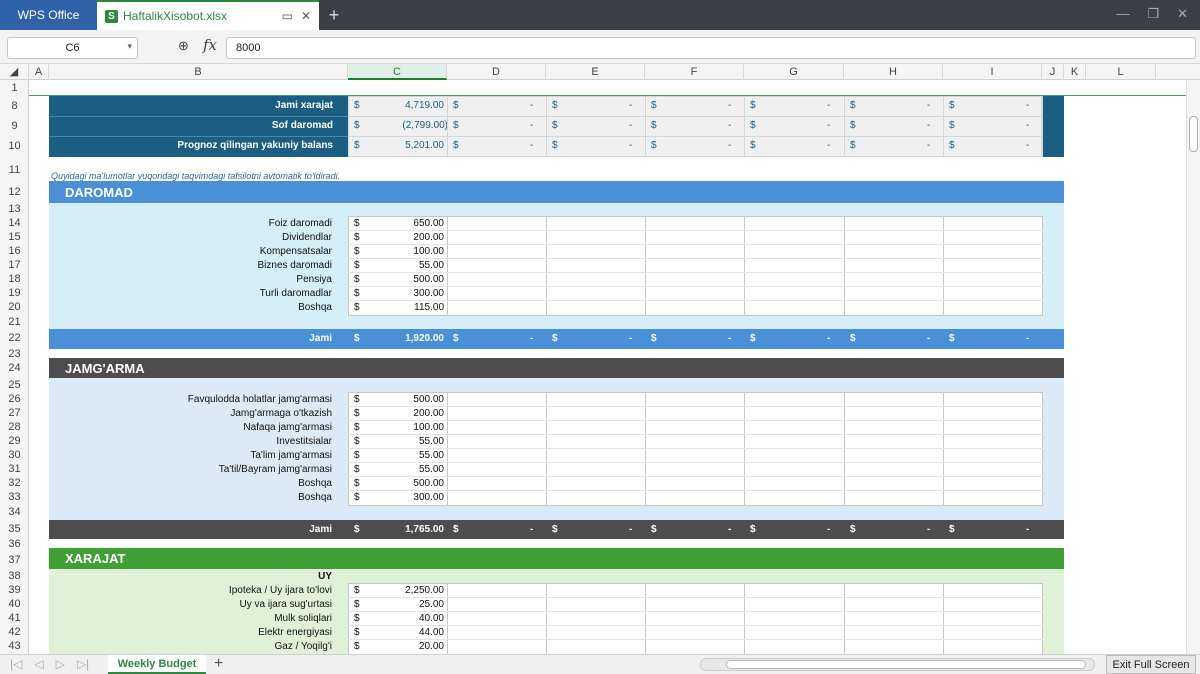 The height and width of the screenshot is (674, 1200). Describe the element at coordinates (401, 145) in the screenshot. I see `summary-value: 5,201.00` at that location.